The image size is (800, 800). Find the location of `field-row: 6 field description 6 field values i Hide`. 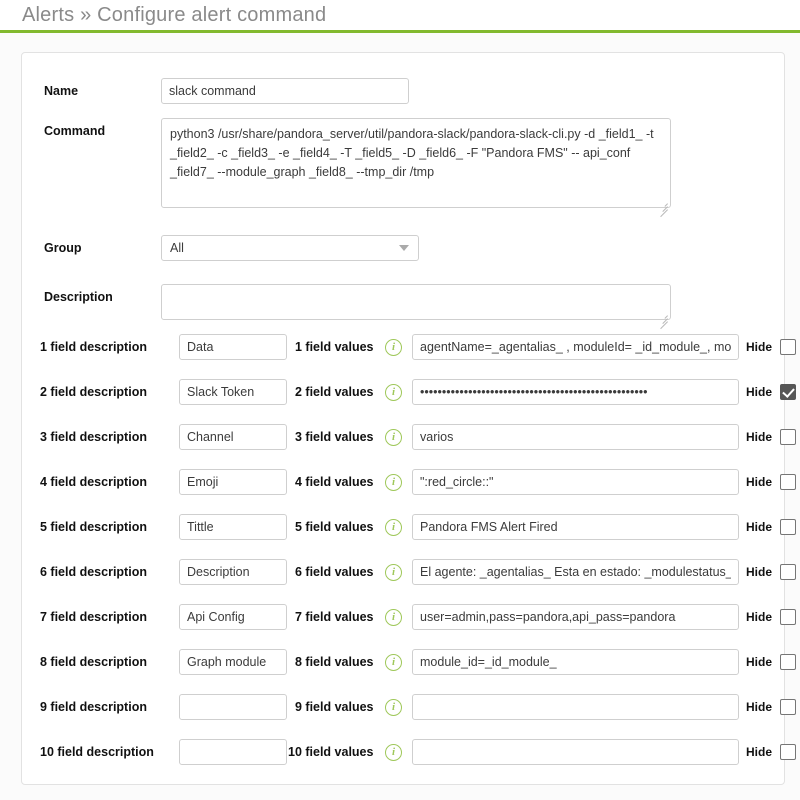

field-row: 6 field description 6 field values i Hide is located at coordinates (418, 574).